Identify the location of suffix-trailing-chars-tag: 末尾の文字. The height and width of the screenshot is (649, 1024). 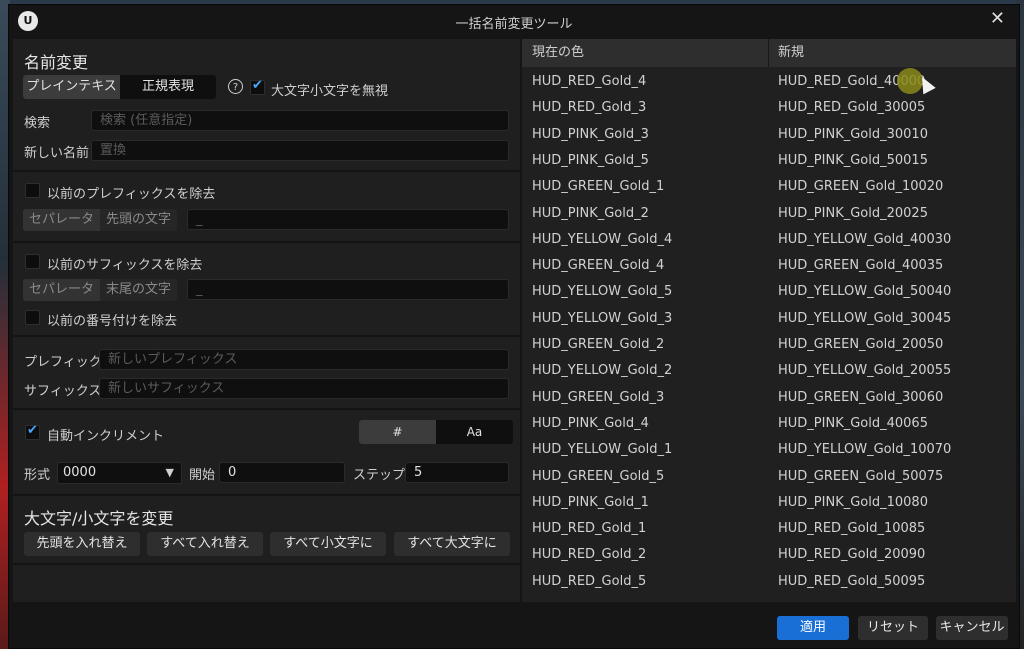
(139, 290).